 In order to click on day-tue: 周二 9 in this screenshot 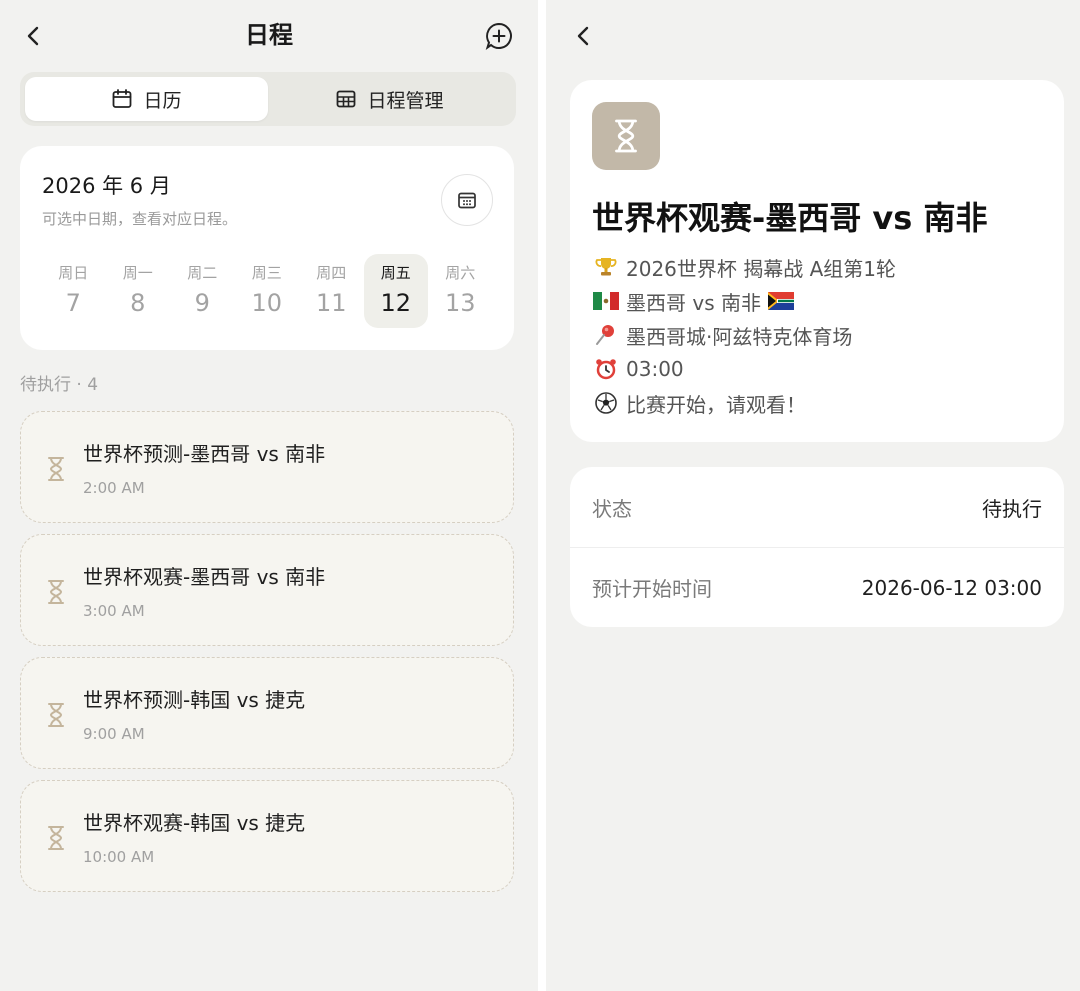, I will do `click(202, 291)`.